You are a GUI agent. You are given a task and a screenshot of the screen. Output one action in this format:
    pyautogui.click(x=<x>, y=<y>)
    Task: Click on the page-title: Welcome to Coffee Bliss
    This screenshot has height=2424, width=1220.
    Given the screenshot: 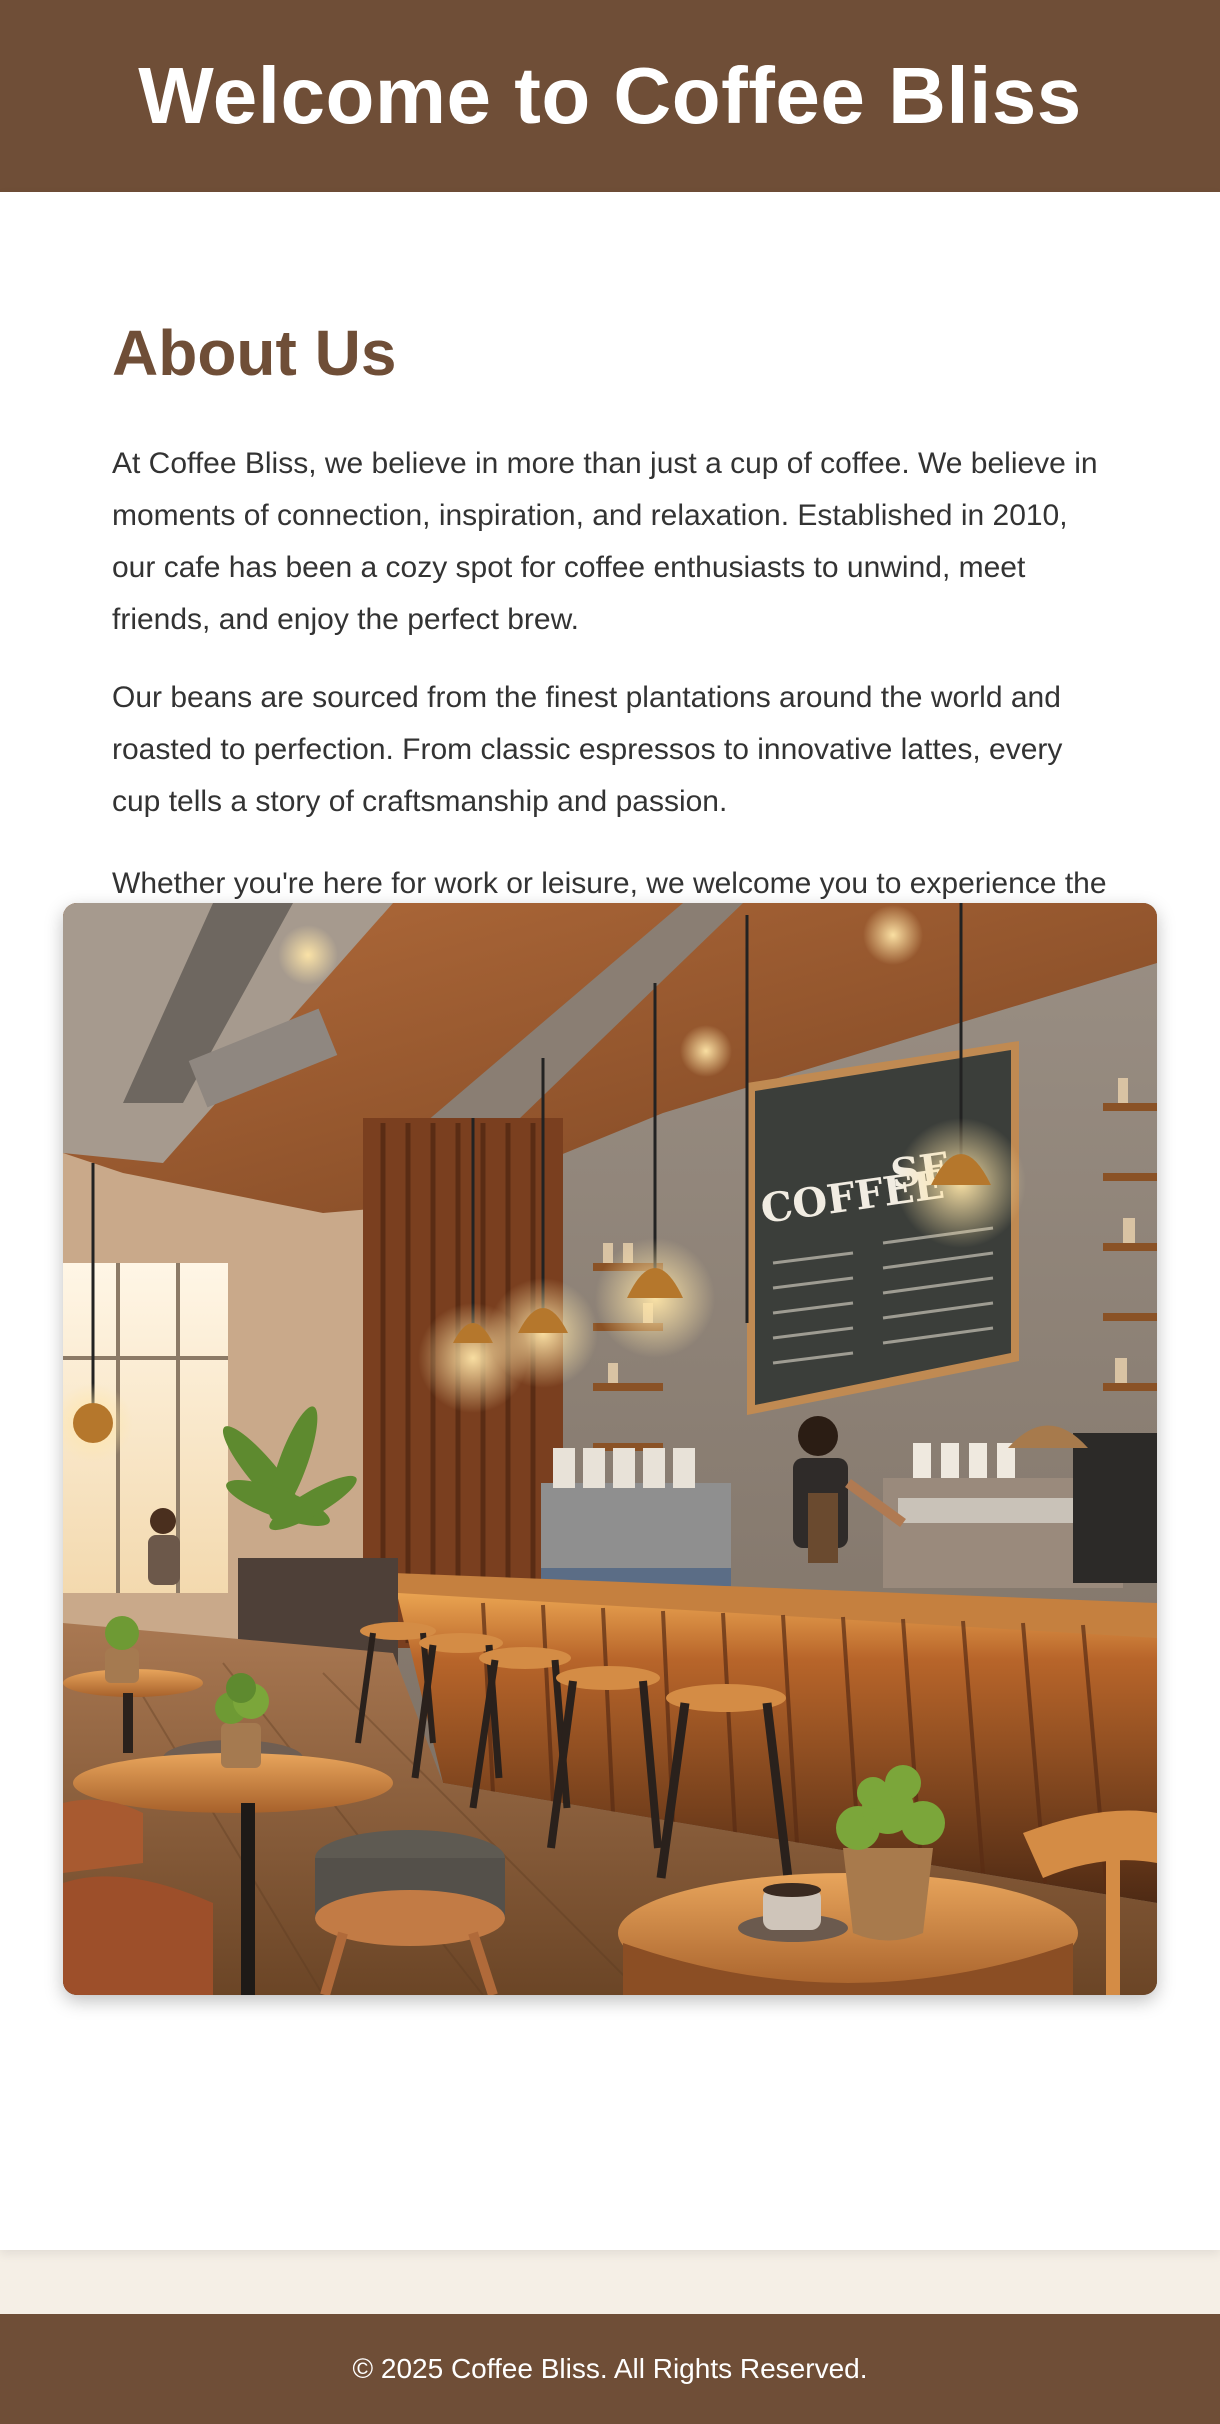 What is the action you would take?
    pyautogui.click(x=610, y=95)
    